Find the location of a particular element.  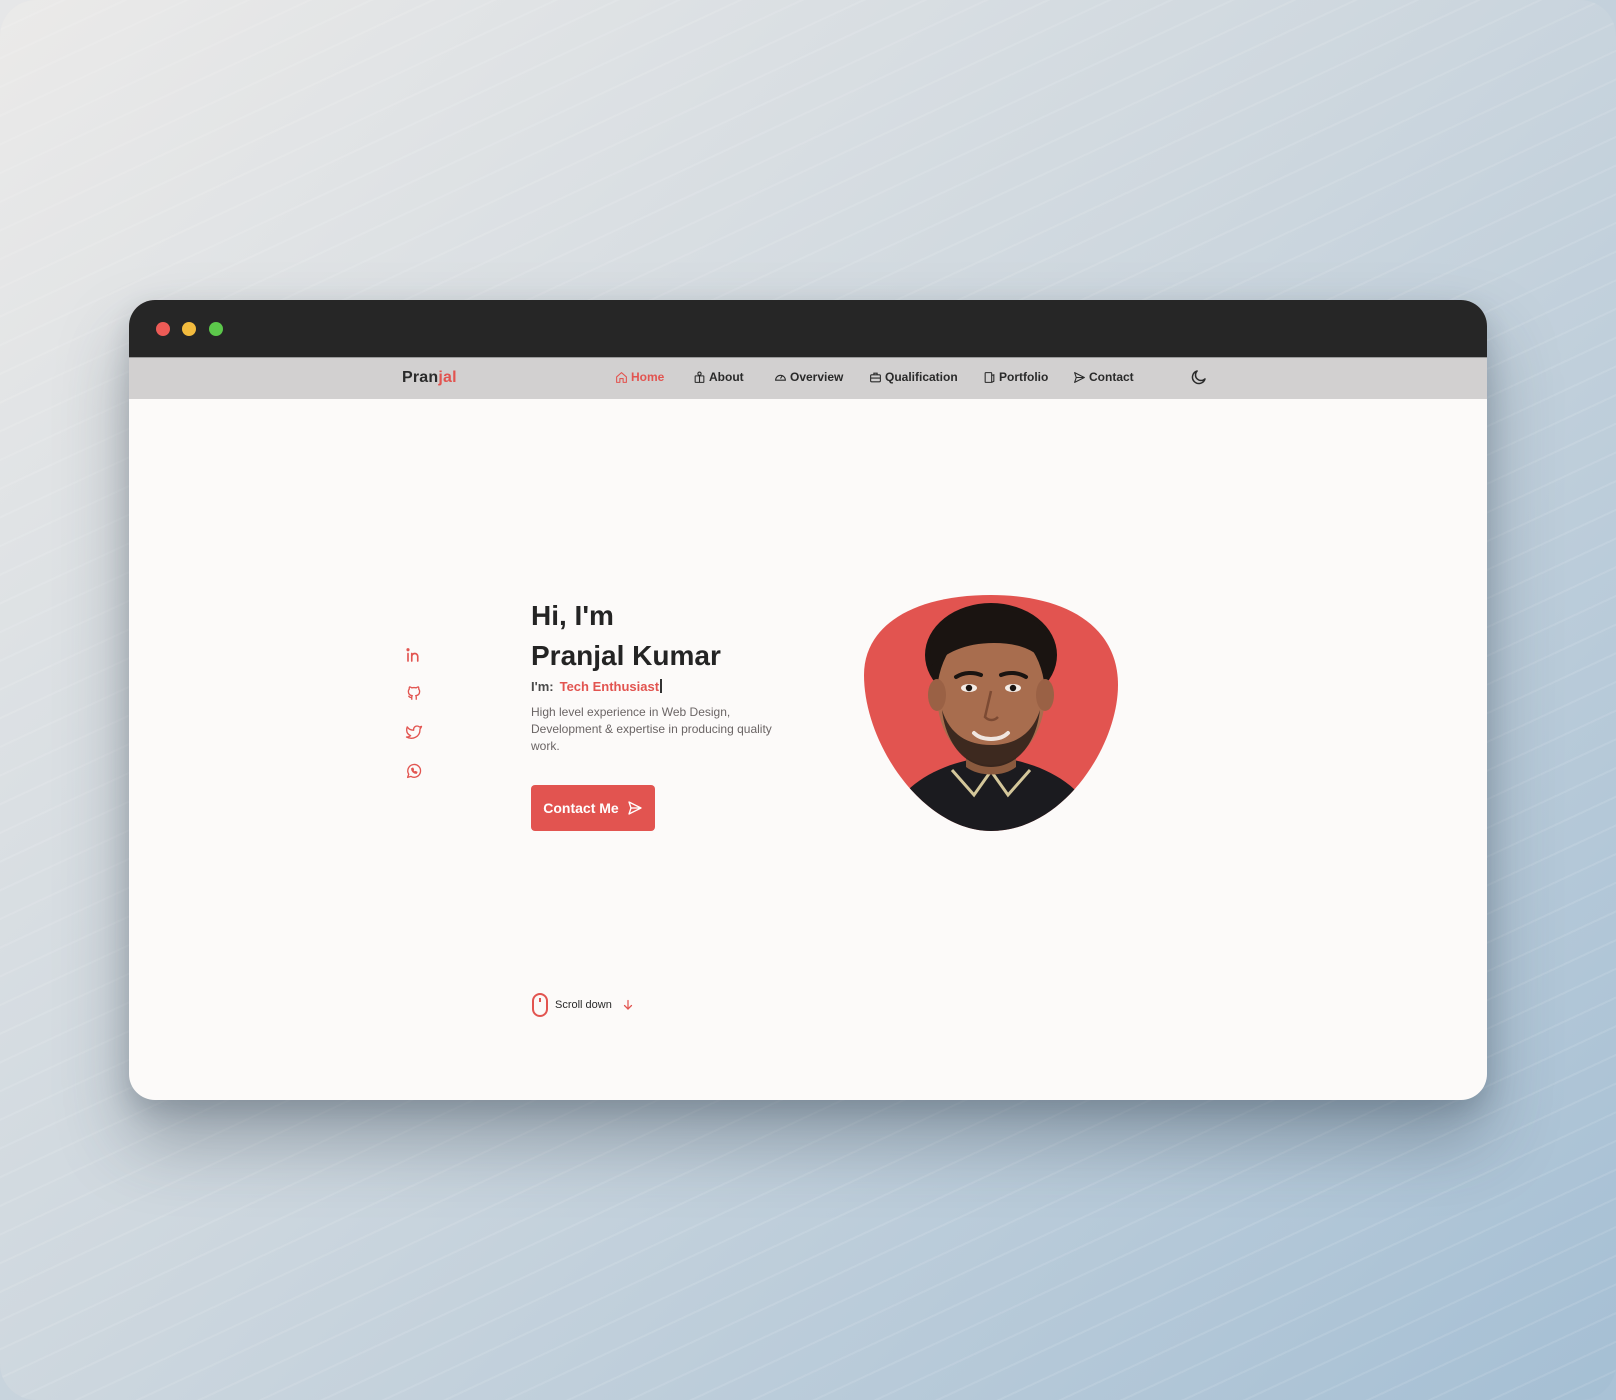

github-link is located at coordinates (414, 693).